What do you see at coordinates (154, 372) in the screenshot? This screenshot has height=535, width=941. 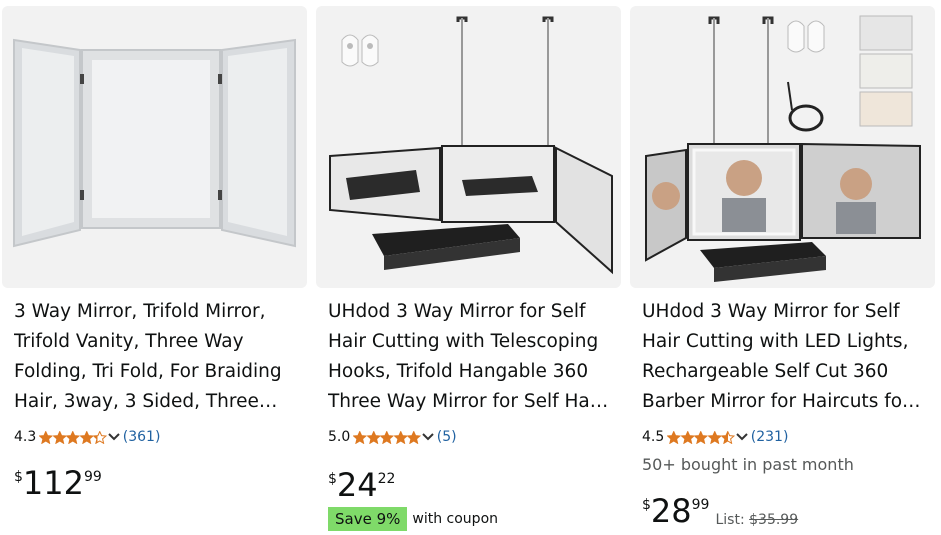 I see `title-line: Folding, Tri Fold, For Braiding` at bounding box center [154, 372].